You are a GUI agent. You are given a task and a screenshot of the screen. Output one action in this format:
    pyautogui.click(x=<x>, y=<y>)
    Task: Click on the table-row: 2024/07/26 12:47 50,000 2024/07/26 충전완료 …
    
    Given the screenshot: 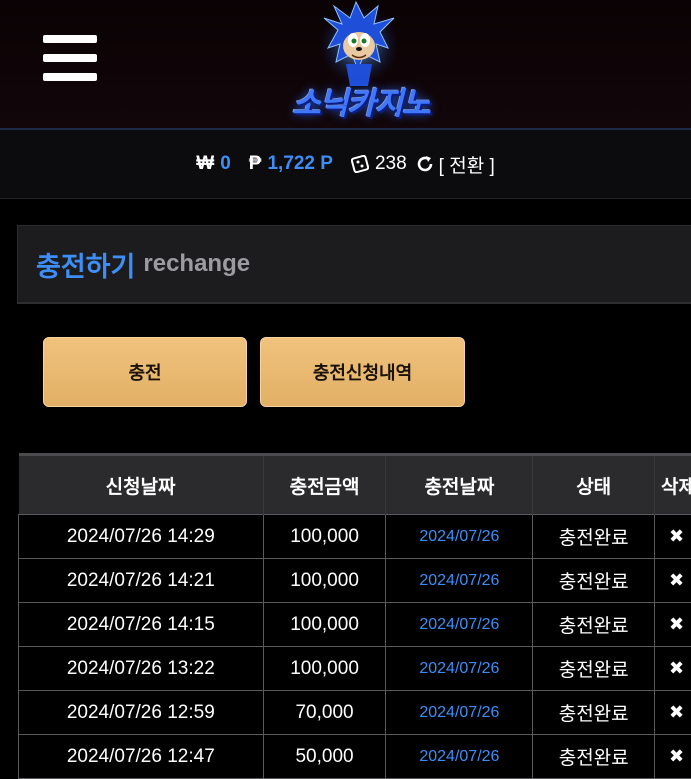 What is the action you would take?
    pyautogui.click(x=355, y=757)
    